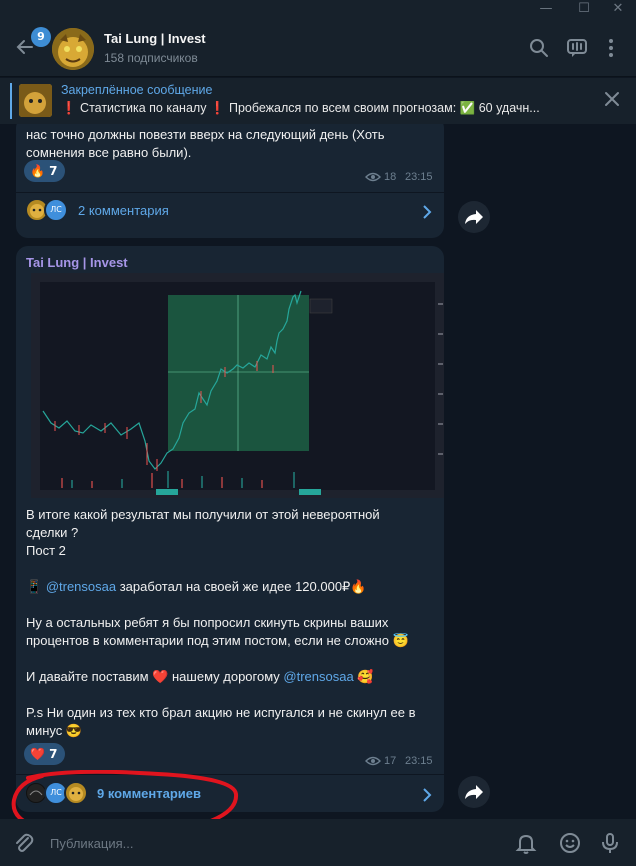 The image size is (636, 866). Describe the element at coordinates (44, 754) in the screenshot. I see `reaction-heart: ❤️ 7` at that location.